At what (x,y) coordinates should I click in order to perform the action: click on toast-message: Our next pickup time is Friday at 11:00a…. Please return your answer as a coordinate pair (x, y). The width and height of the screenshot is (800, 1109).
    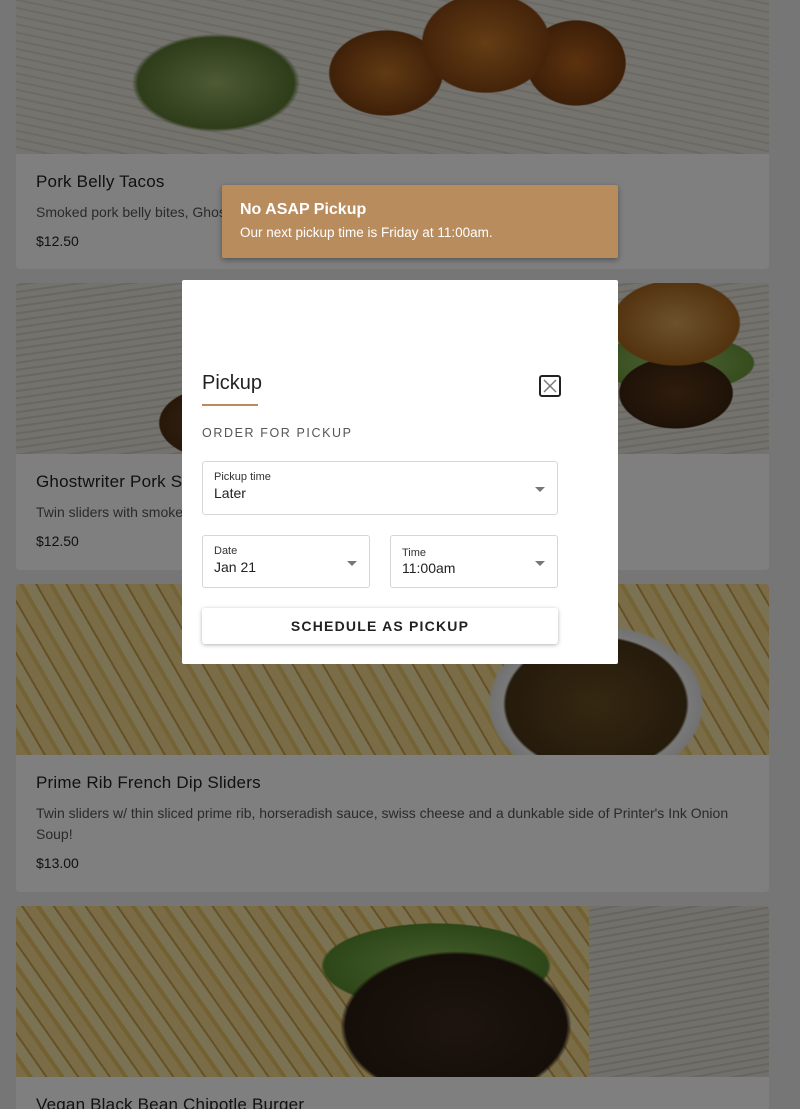
    Looking at the image, I should click on (366, 232).